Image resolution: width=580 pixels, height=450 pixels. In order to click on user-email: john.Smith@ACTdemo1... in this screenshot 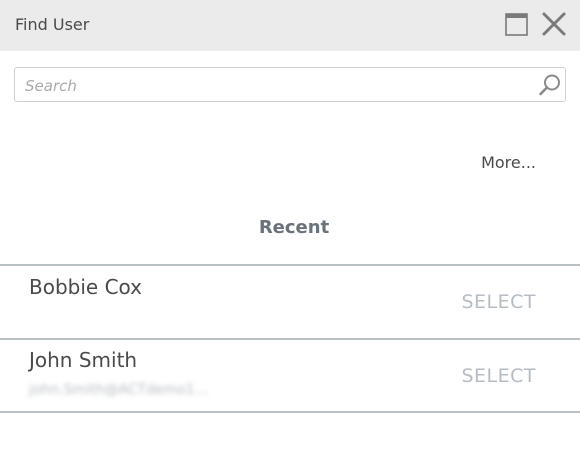, I will do `click(119, 390)`.